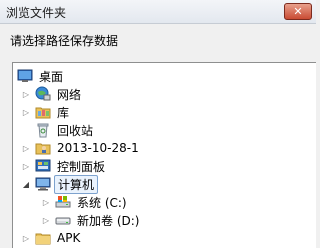  I want to click on drive-icon, so click(63, 221).